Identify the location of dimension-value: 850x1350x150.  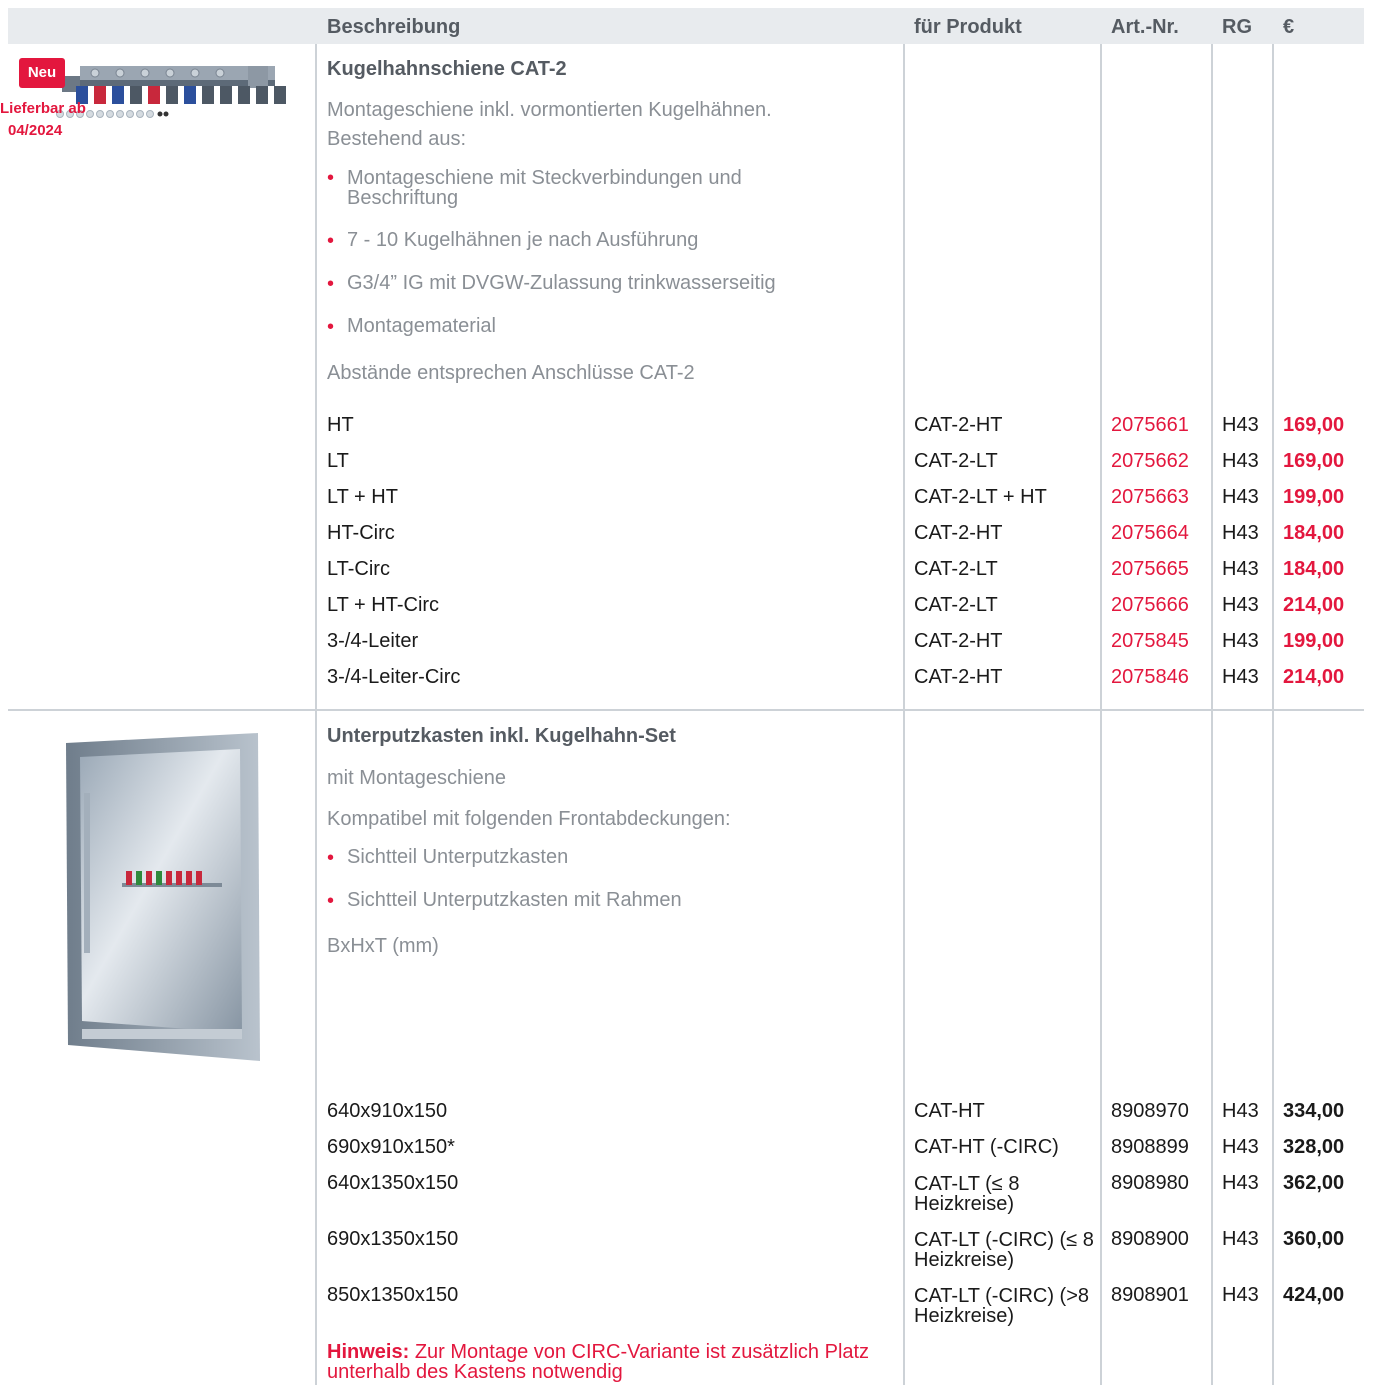
(393, 1295).